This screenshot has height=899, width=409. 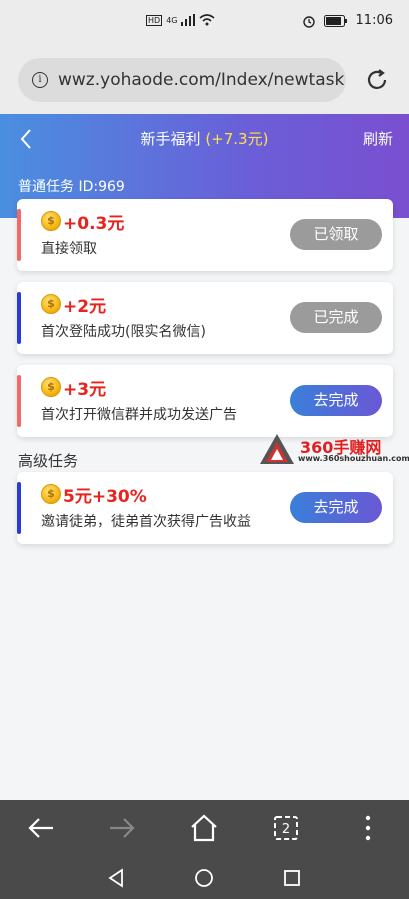 I want to click on system-home-icon, so click(x=204, y=878).